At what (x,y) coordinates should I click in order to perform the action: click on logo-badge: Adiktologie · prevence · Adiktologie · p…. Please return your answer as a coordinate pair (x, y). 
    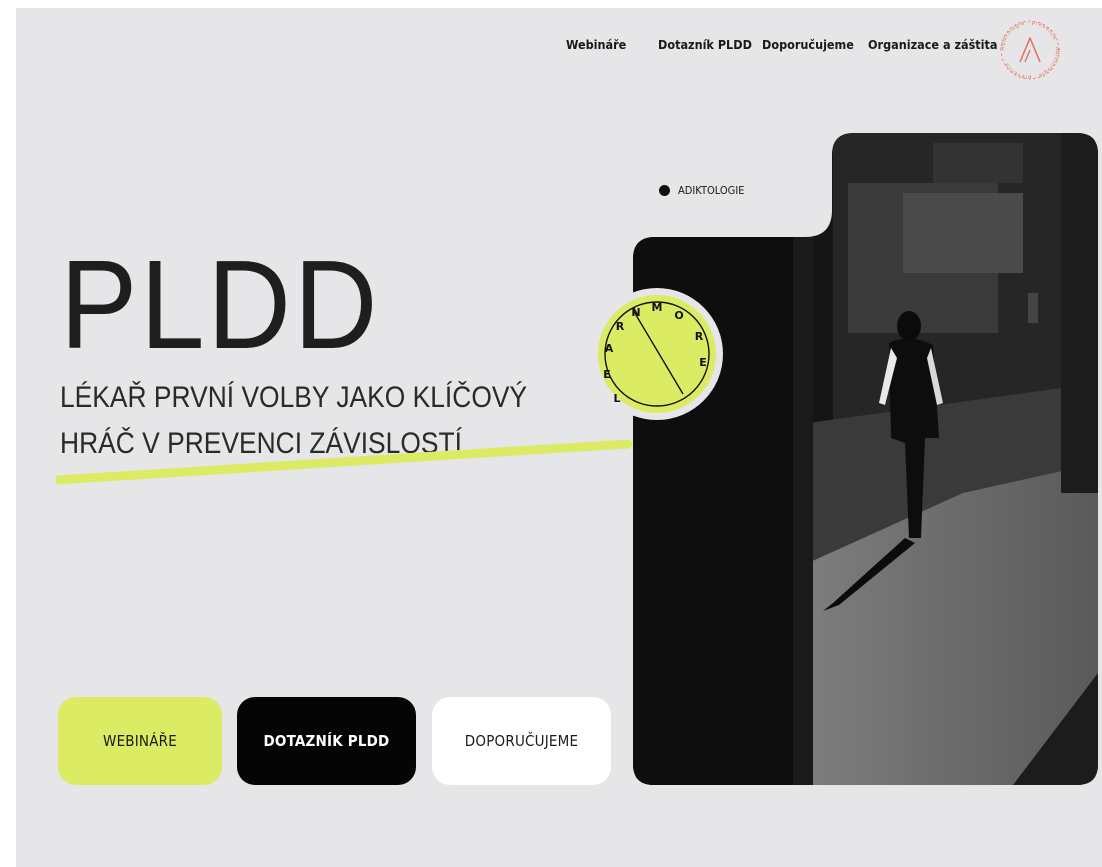
    Looking at the image, I should click on (1030, 50).